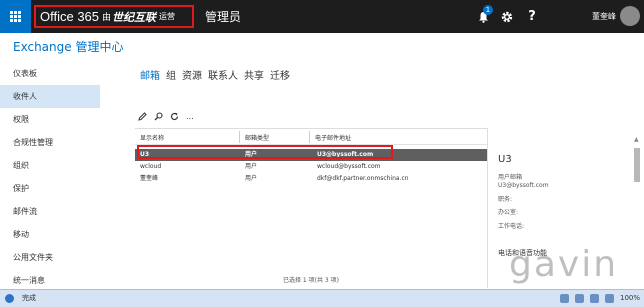  I want to click on brand-by: 由, so click(107, 18).